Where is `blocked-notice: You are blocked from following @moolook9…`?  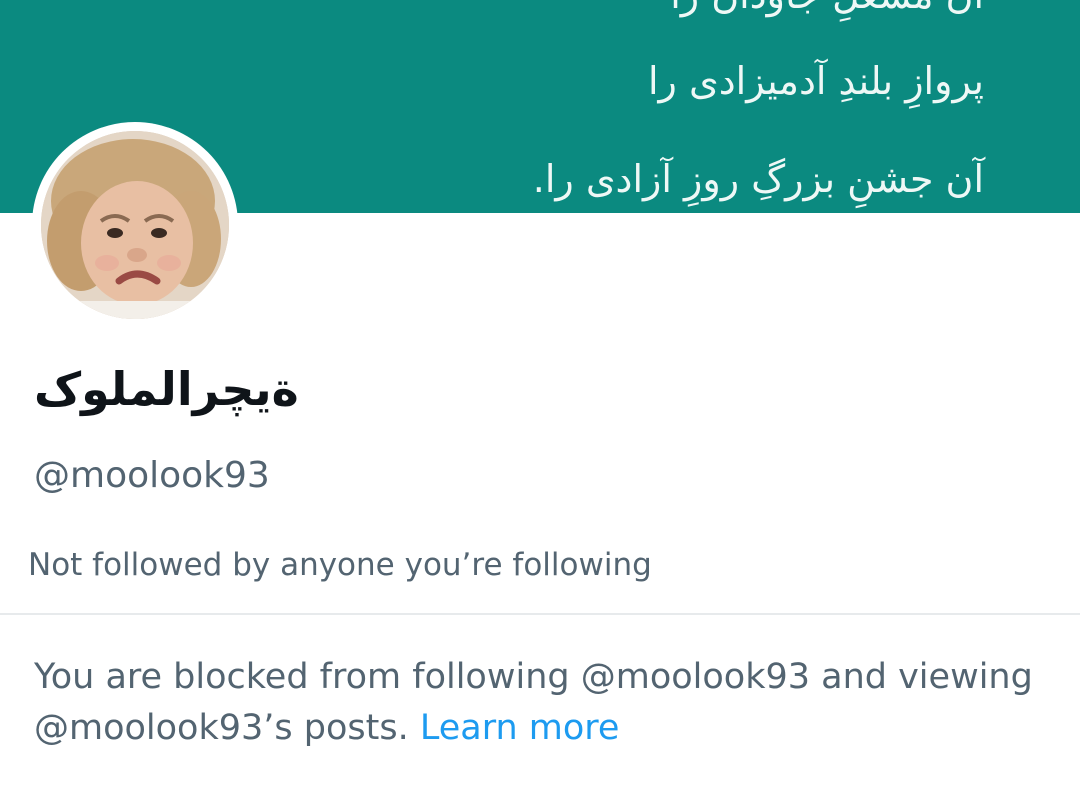 blocked-notice: You are blocked from following @moolook9… is located at coordinates (539, 703).